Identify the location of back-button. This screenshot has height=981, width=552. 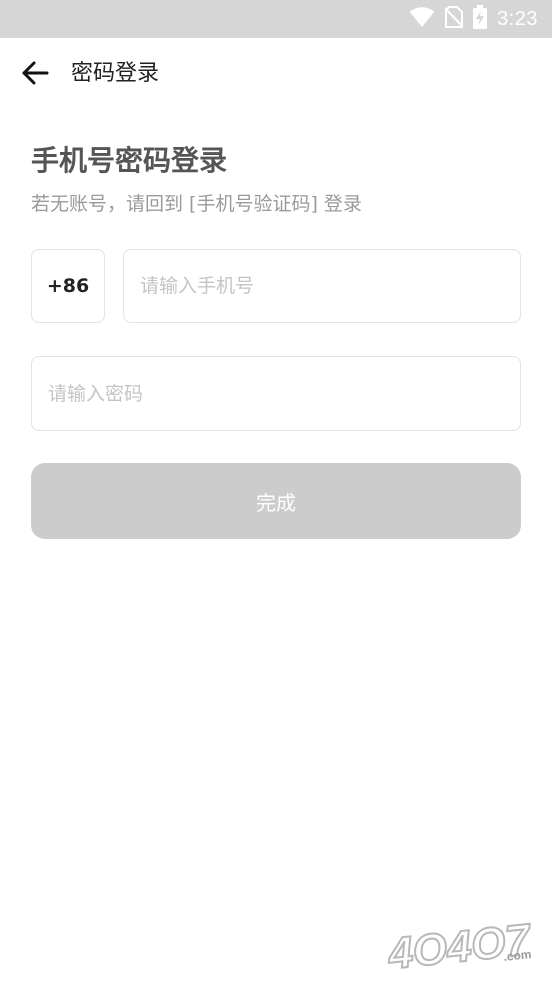
(35, 75).